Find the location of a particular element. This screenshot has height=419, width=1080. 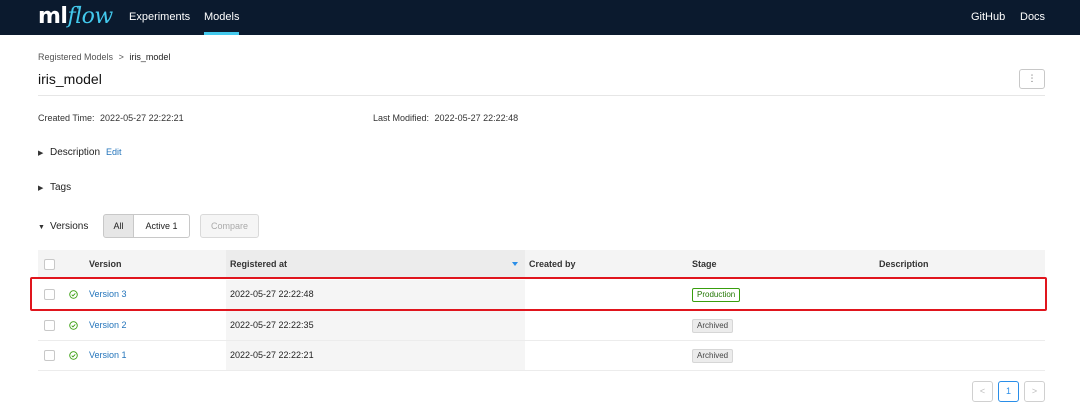

created-time: Created Time: 2022-05-27 22:22:21 is located at coordinates (111, 118).